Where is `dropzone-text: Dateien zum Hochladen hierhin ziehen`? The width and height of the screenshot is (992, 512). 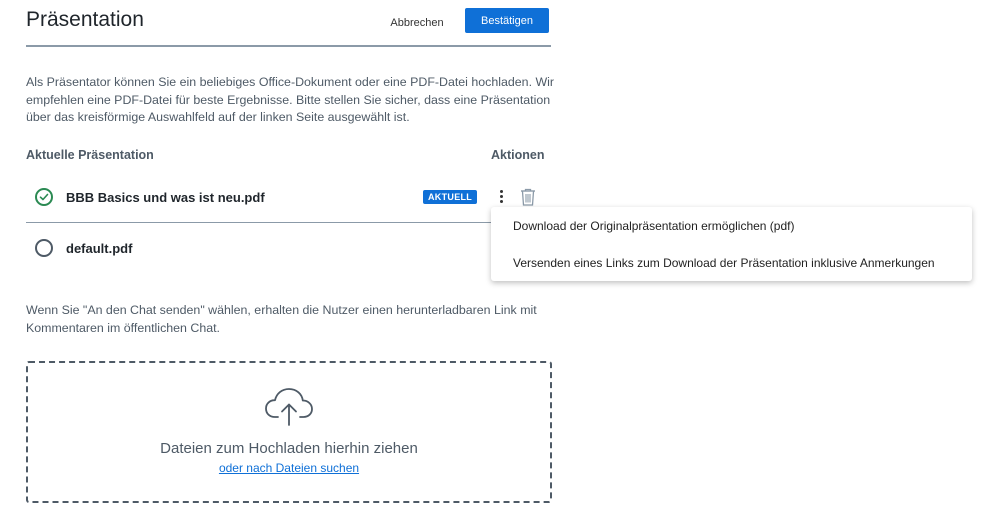 dropzone-text: Dateien zum Hochladen hierhin ziehen is located at coordinates (289, 448).